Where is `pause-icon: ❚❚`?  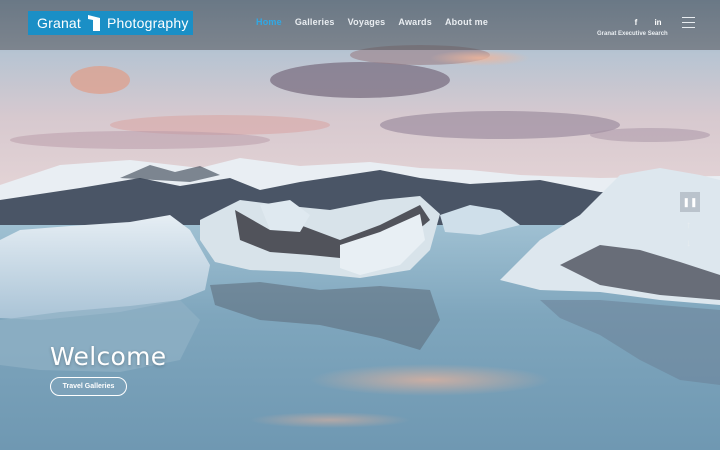 pause-icon: ❚❚ is located at coordinates (690, 201).